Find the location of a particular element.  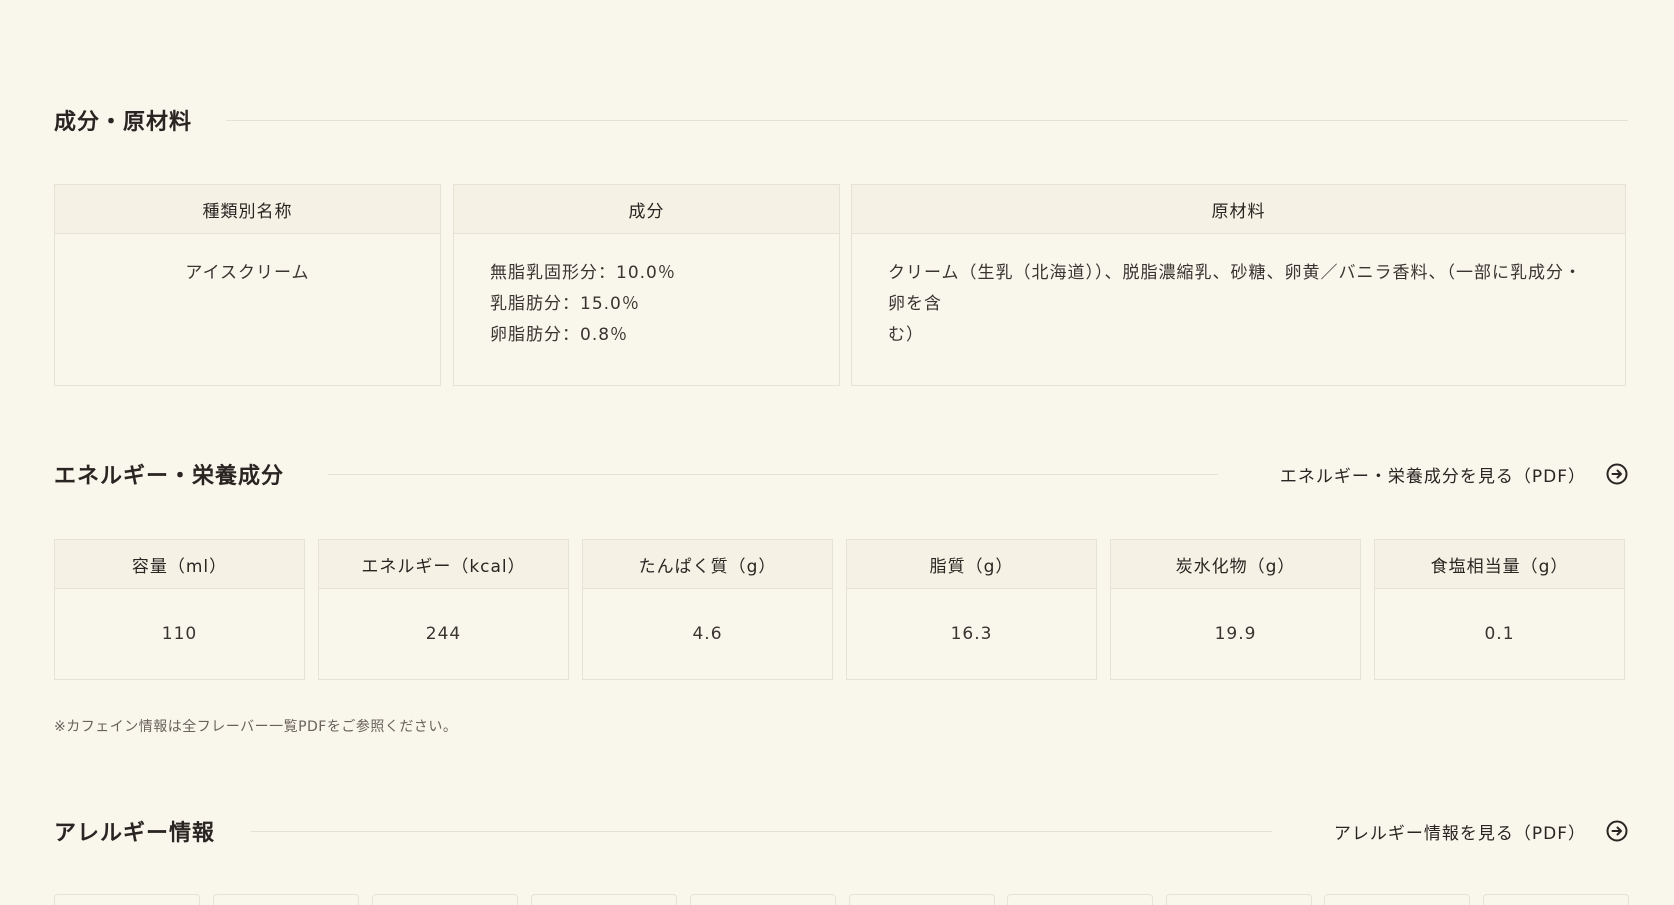

allergy-pdf-link: アレルギー情報を見る（PDF） is located at coordinates (1481, 831).